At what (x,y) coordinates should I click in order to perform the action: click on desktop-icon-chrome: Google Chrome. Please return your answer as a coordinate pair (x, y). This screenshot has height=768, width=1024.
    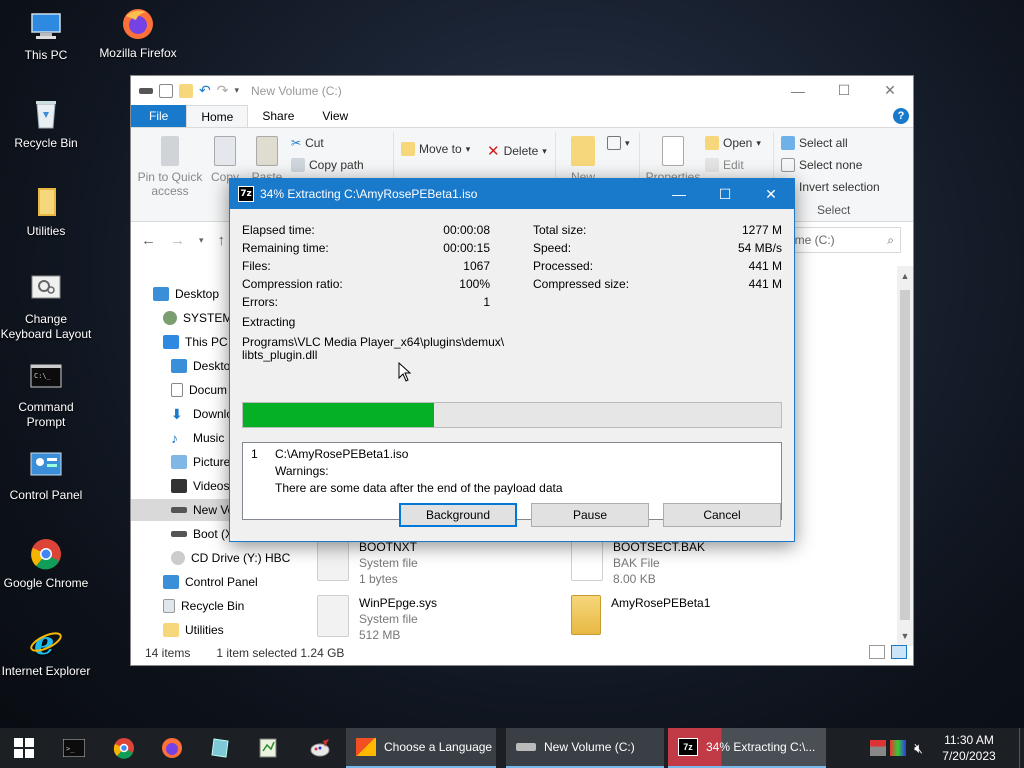
    Looking at the image, I should click on (46, 563).